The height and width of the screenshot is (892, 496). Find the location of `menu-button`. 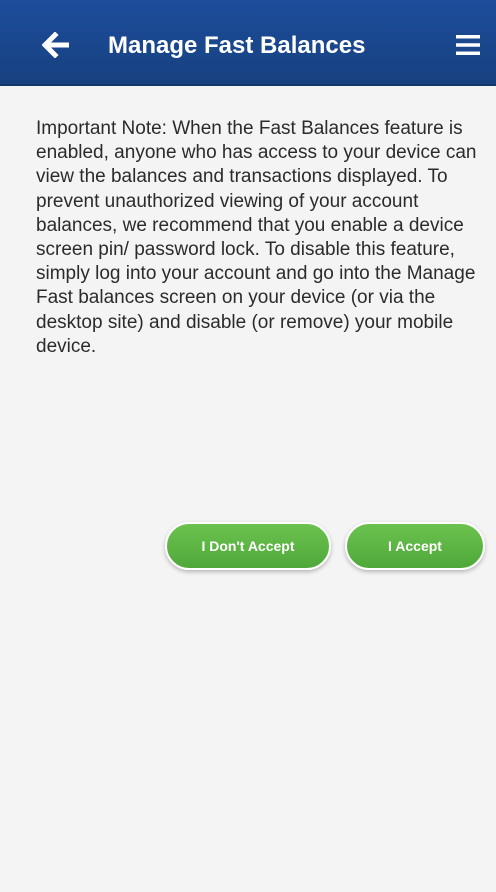

menu-button is located at coordinates (468, 45).